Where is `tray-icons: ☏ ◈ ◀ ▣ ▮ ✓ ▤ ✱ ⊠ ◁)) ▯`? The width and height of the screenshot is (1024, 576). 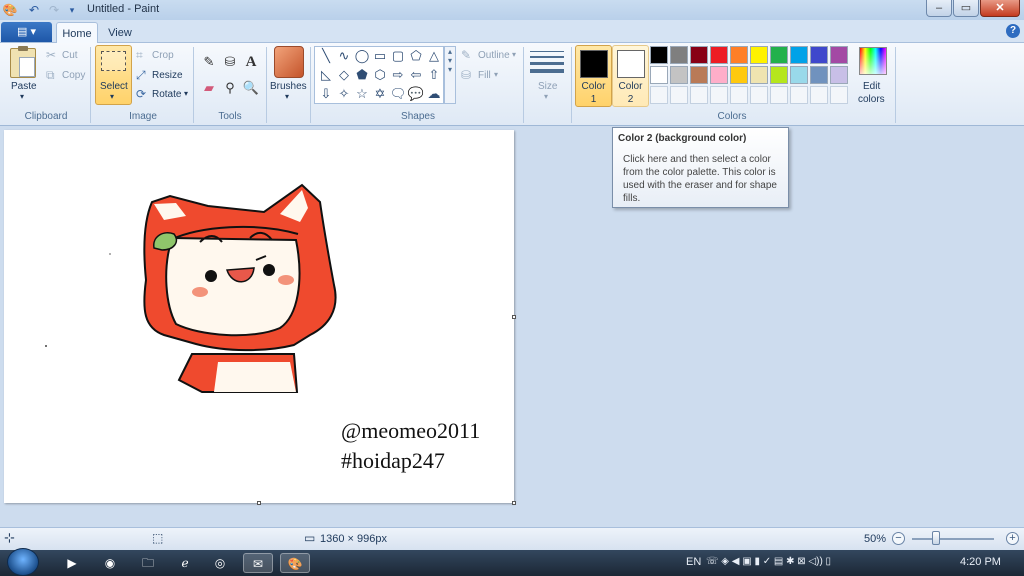
tray-icons: ☏ ◈ ◀ ▣ ▮ ✓ ▤ ✱ ⊠ ◁)) ▯ is located at coordinates (768, 561).